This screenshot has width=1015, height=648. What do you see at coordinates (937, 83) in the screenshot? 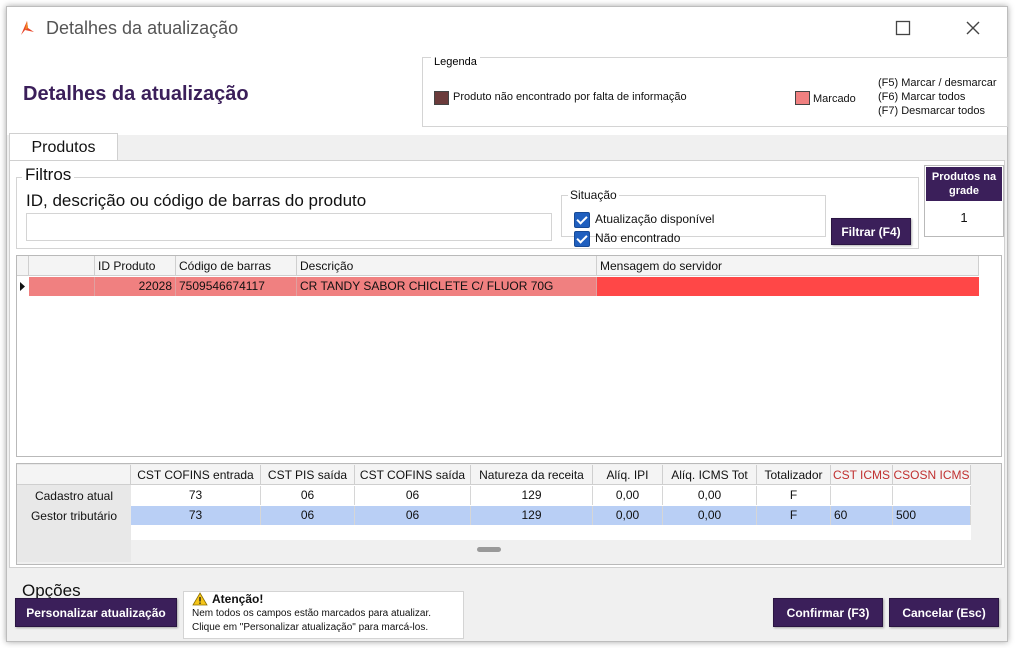
I see `shortcut-f5: (F5) Marcar / desmarcar` at bounding box center [937, 83].